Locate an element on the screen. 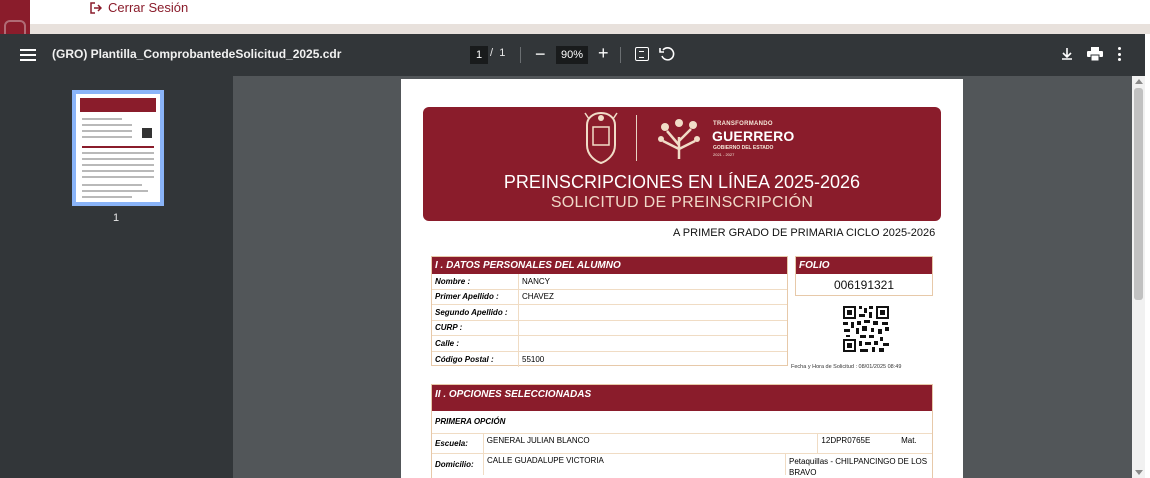 This screenshot has height=478, width=1150. zoom-out-button: − is located at coordinates (540, 54).